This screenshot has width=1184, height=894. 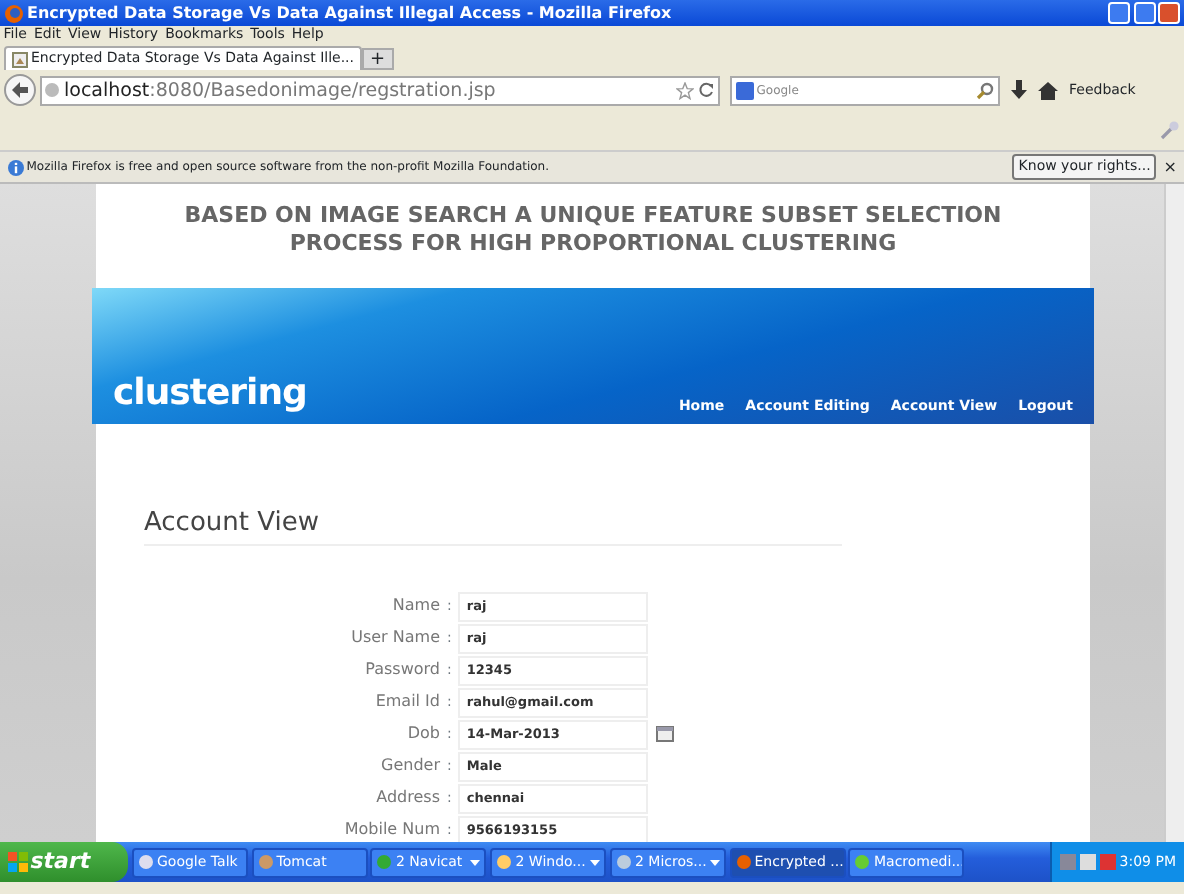 What do you see at coordinates (1169, 13) in the screenshot?
I see `close-button` at bounding box center [1169, 13].